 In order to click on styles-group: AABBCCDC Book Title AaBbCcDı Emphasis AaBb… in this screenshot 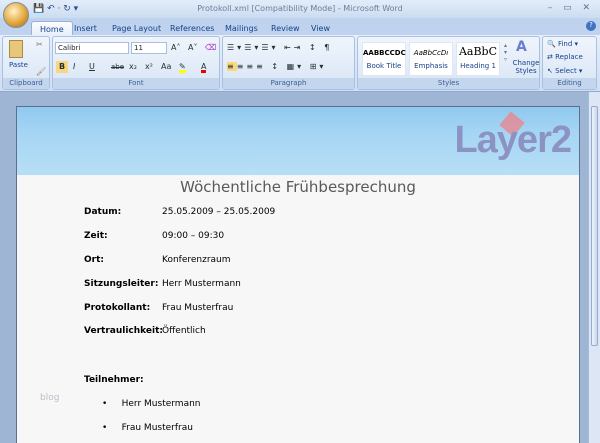, I will do `click(448, 63)`.